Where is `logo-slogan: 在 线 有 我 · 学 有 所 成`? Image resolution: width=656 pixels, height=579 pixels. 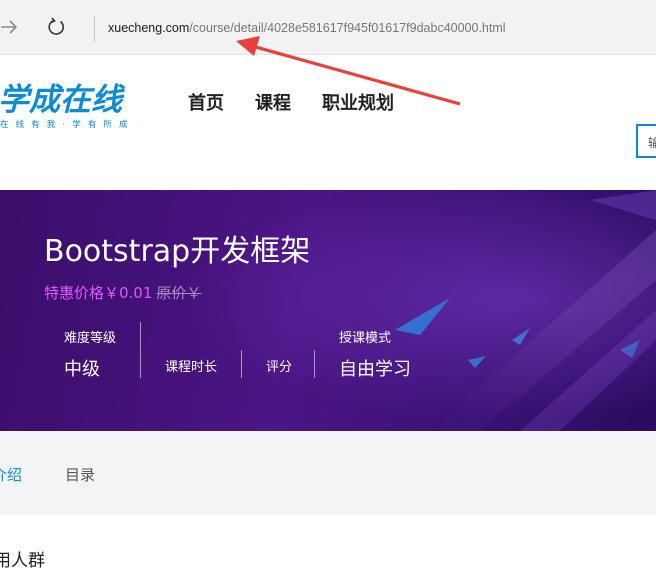
logo-slogan: 在 线 有 我 · 学 有 所 成 is located at coordinates (65, 125).